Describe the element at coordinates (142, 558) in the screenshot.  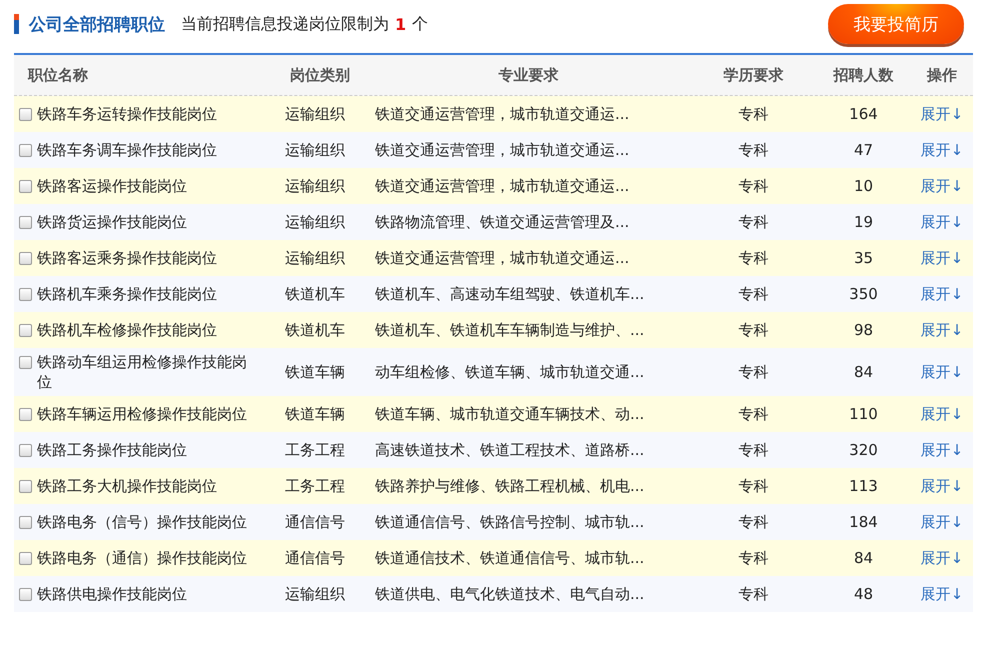
I see `job-title: 铁路电务（通信）操作技能岗位` at that location.